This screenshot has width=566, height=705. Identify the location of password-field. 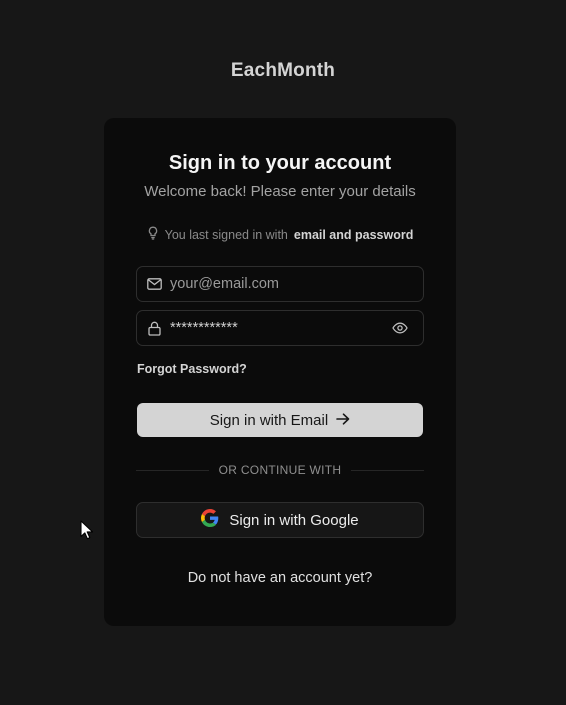
(280, 328).